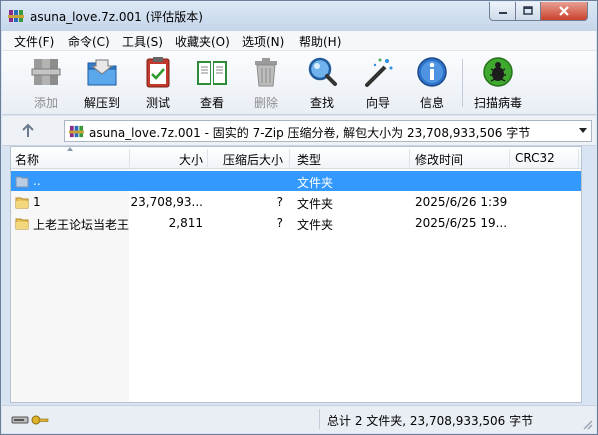 The width and height of the screenshot is (598, 435). Describe the element at coordinates (27, 159) in the screenshot. I see `column-name: 名称` at that location.